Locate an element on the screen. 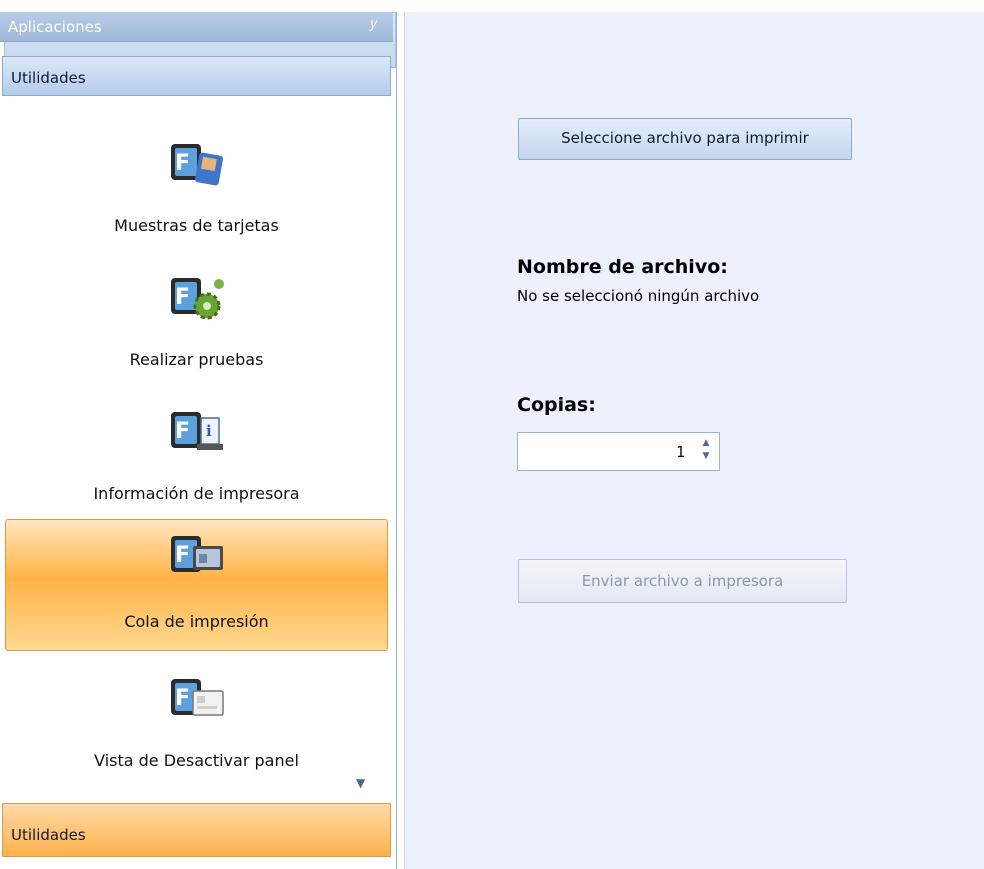  copies-spinner: 1 ▲ ▼ is located at coordinates (618, 451).